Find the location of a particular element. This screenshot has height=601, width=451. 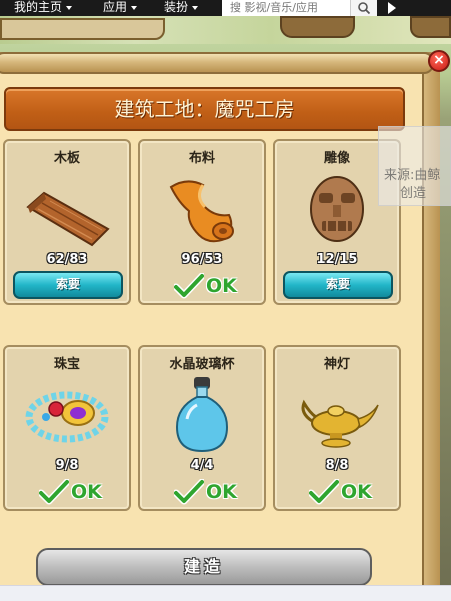

search-input: 搜 影视/音乐/应用 is located at coordinates (286, 8).